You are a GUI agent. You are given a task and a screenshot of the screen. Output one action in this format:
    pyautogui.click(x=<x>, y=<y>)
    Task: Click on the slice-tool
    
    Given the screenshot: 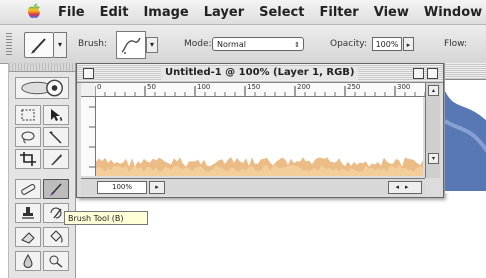 What is the action you would take?
    pyautogui.click(x=56, y=159)
    